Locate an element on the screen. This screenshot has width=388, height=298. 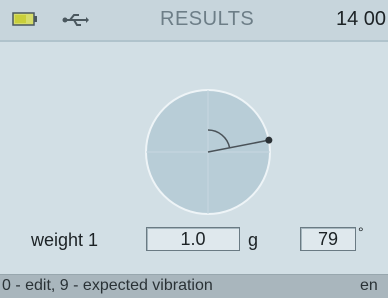
usb-icon is located at coordinates (75, 20).